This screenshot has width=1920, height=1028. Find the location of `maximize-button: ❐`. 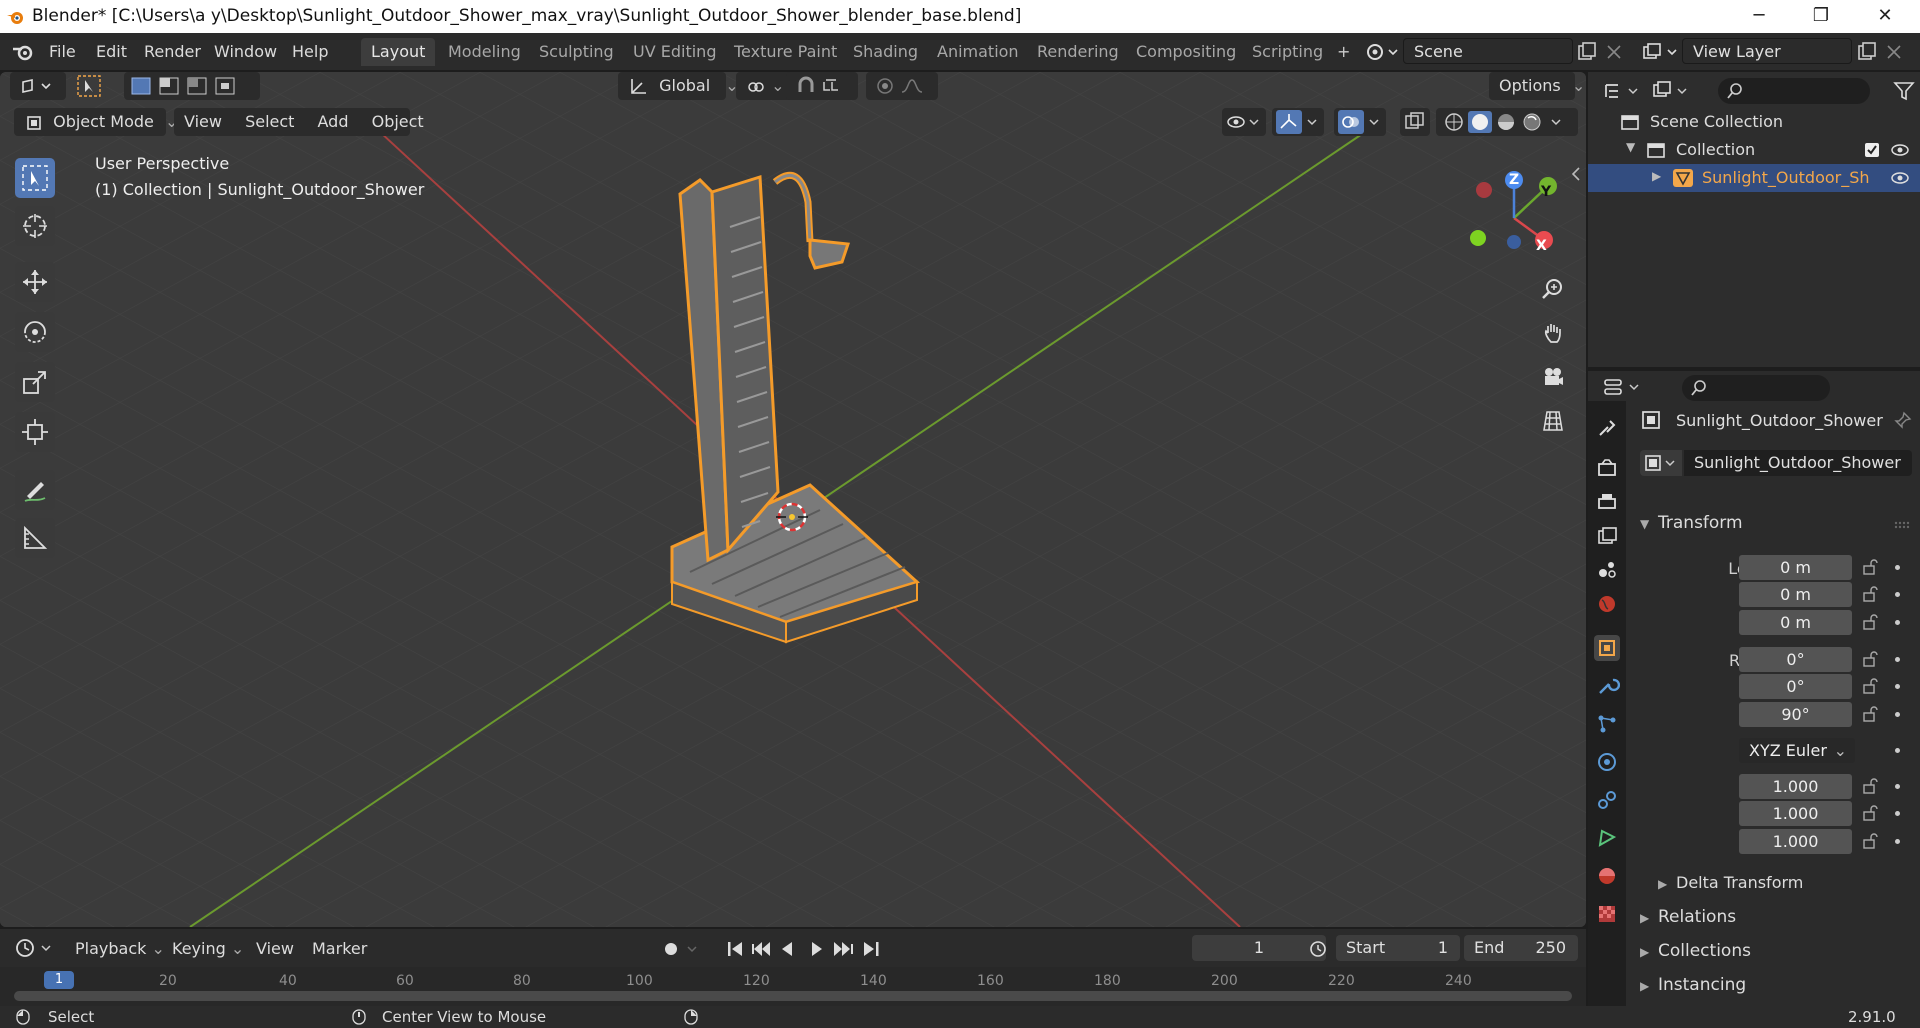

maximize-button: ❐ is located at coordinates (1821, 16).